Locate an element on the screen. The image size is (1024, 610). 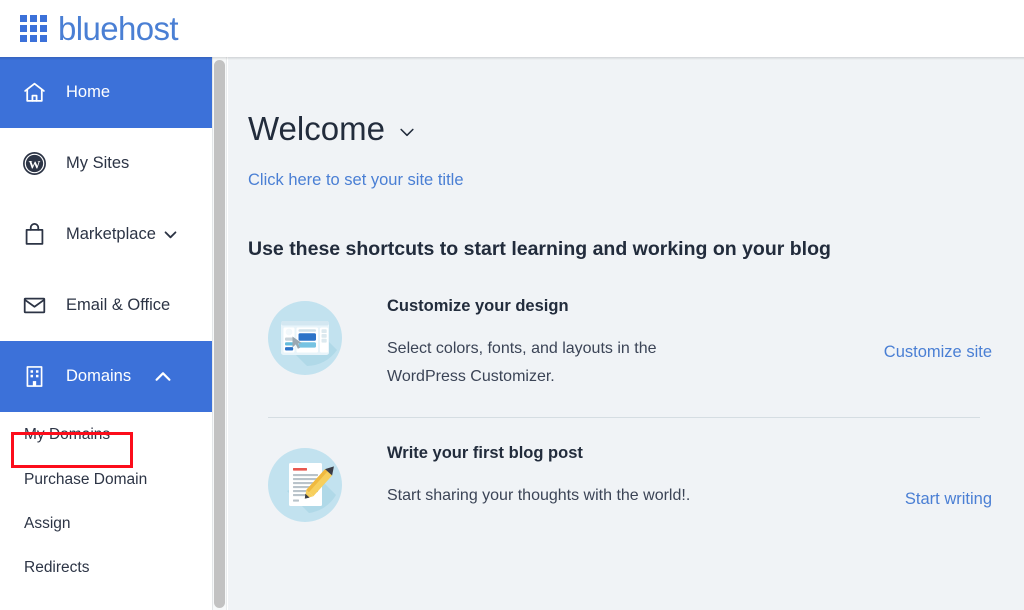
sidebar-item-email-office: Email & Office is located at coordinates (106, 305).